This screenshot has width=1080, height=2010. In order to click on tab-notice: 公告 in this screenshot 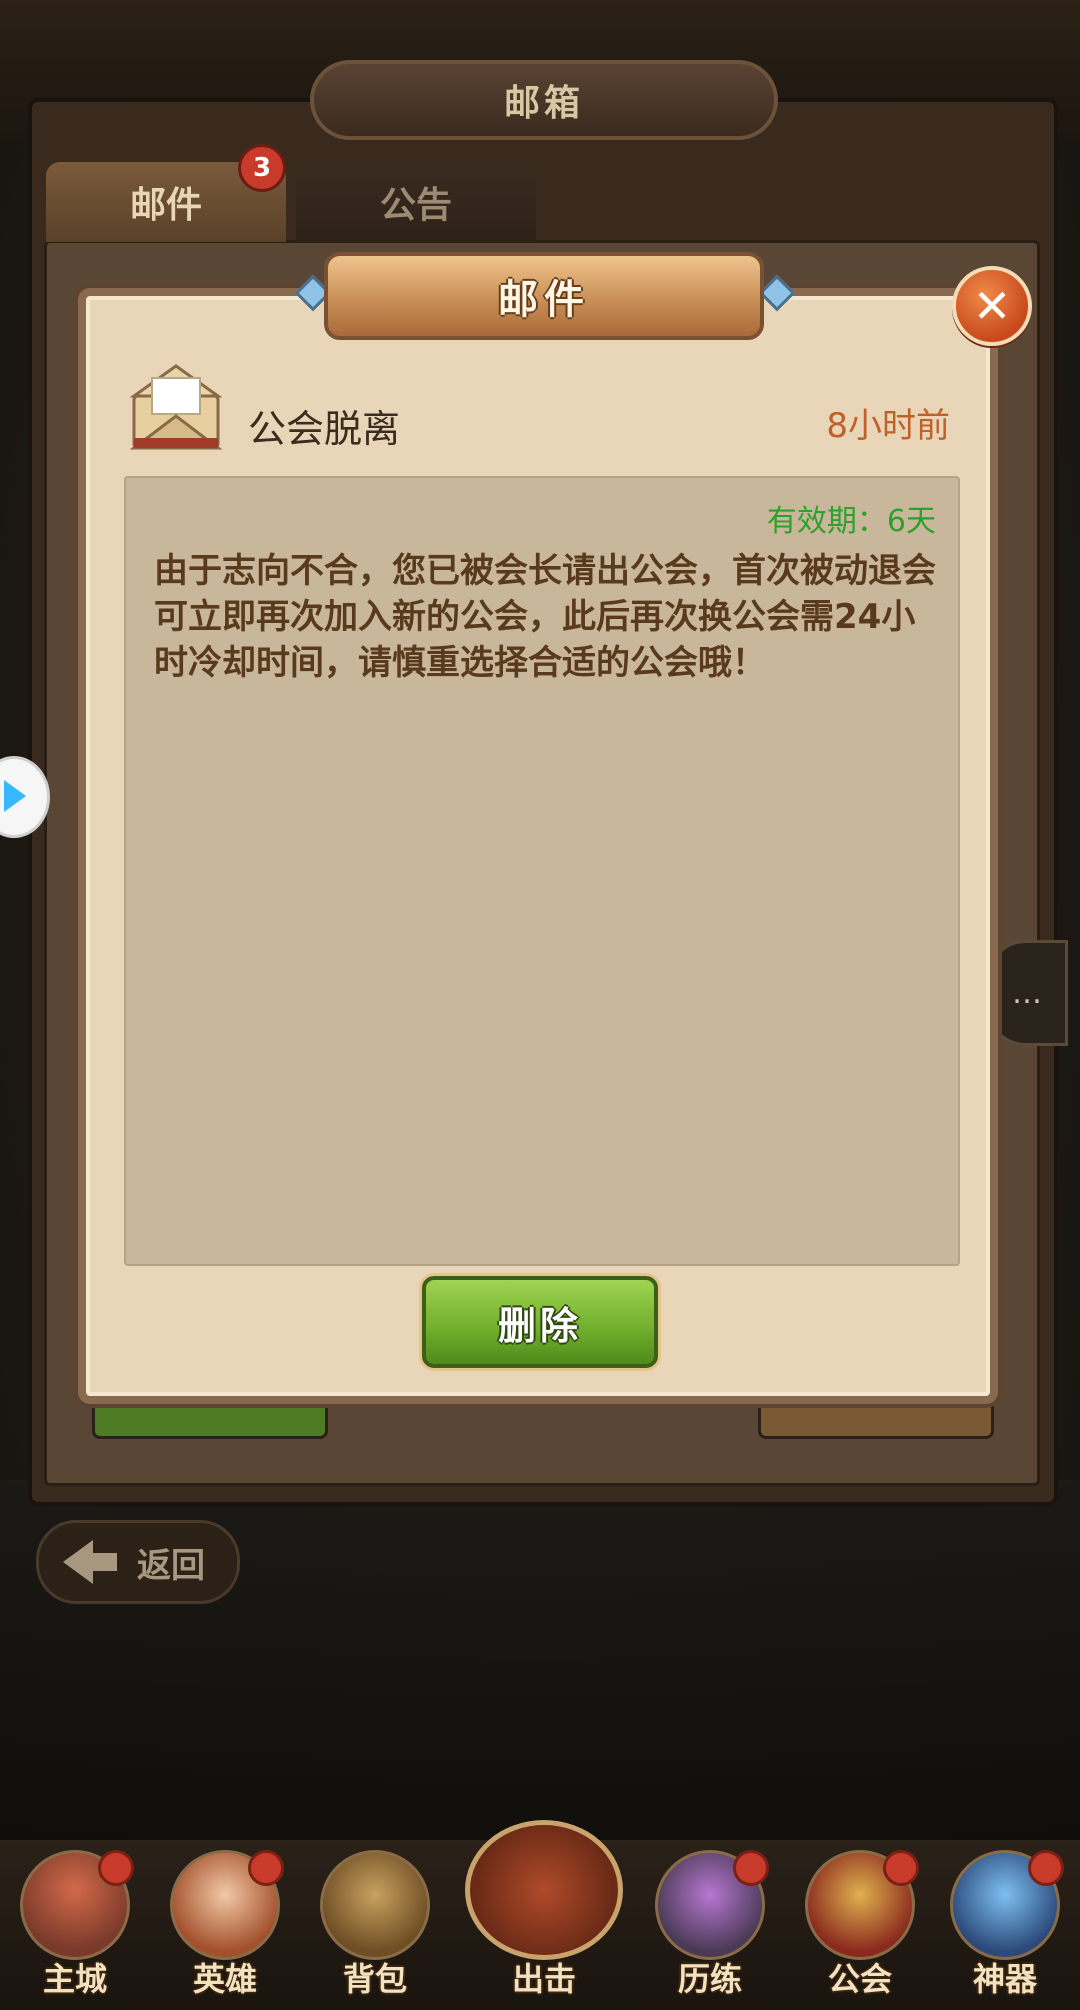, I will do `click(416, 202)`.